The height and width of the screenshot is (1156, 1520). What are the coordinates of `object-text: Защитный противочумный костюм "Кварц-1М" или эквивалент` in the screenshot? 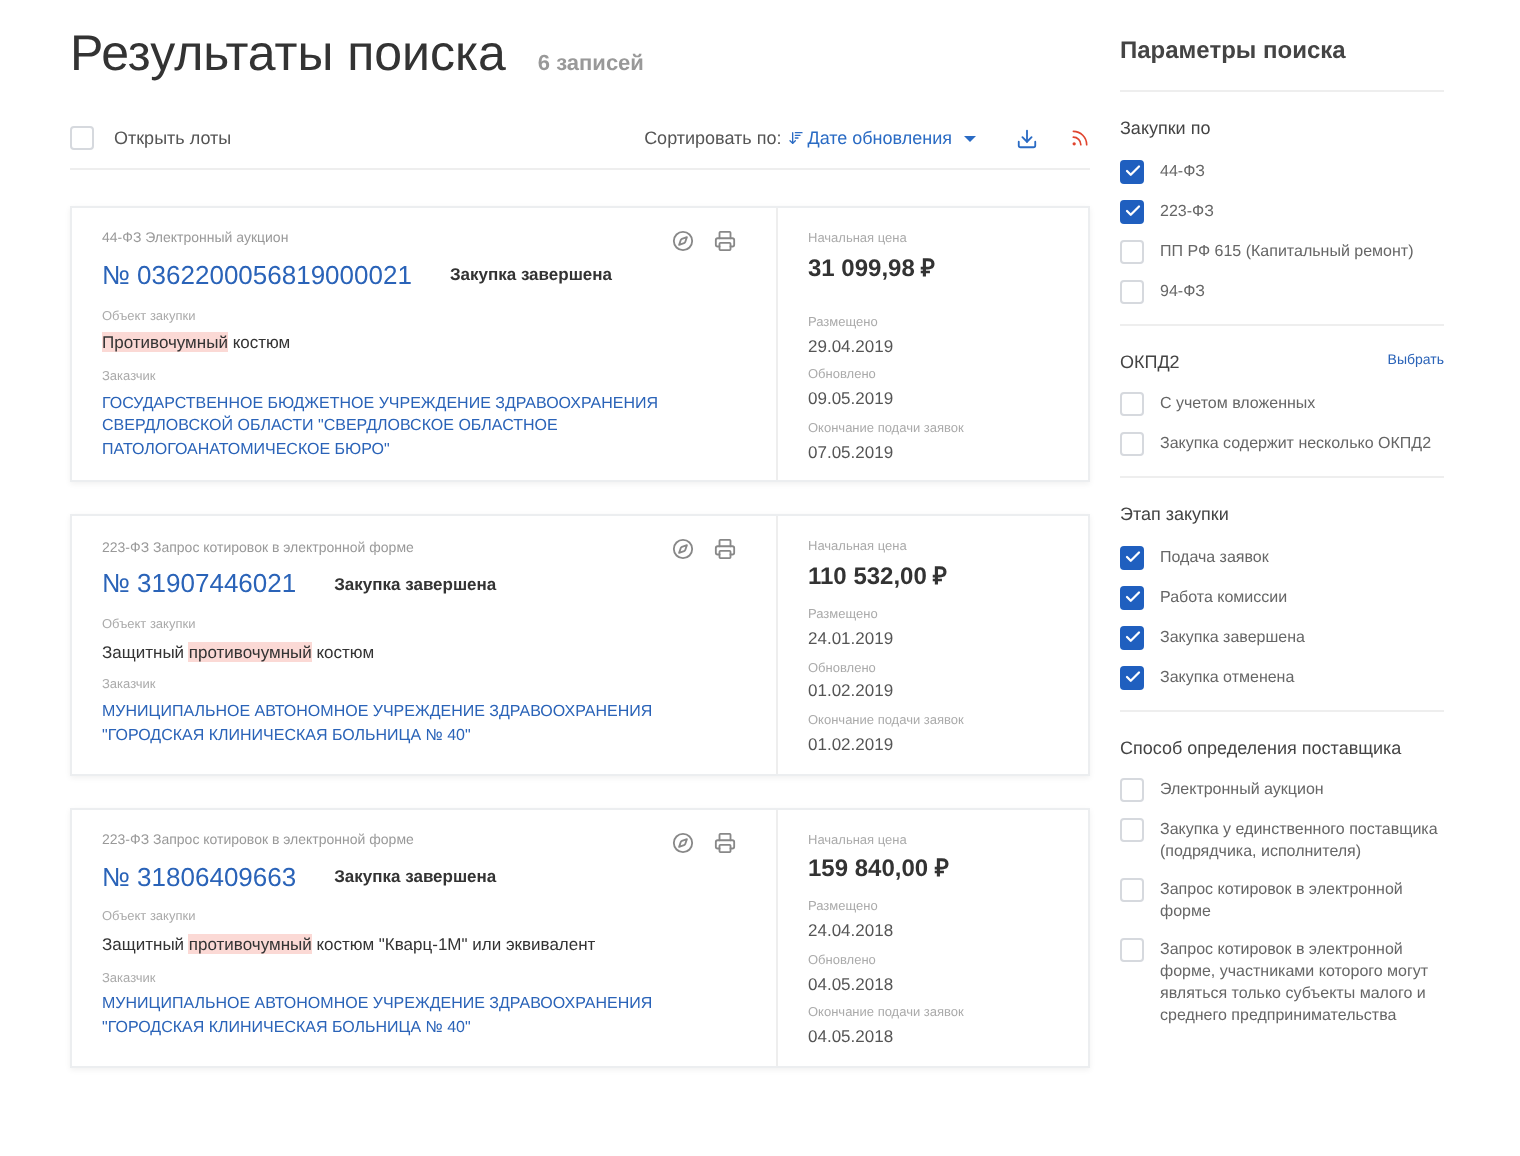 It's located at (350, 944).